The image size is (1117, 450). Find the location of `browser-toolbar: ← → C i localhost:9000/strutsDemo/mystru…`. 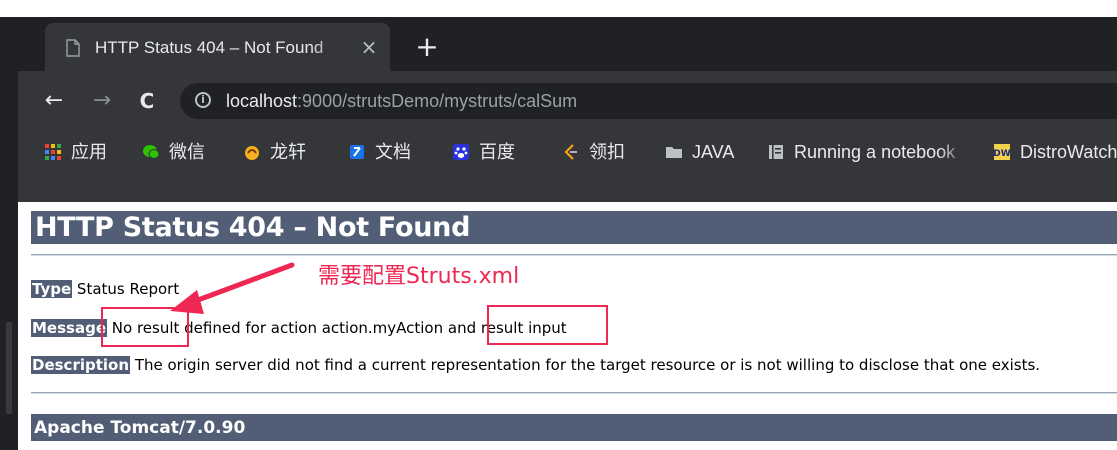

browser-toolbar: ← → C i localhost:9000/strutsDemo/mystru… is located at coordinates (558, 101).